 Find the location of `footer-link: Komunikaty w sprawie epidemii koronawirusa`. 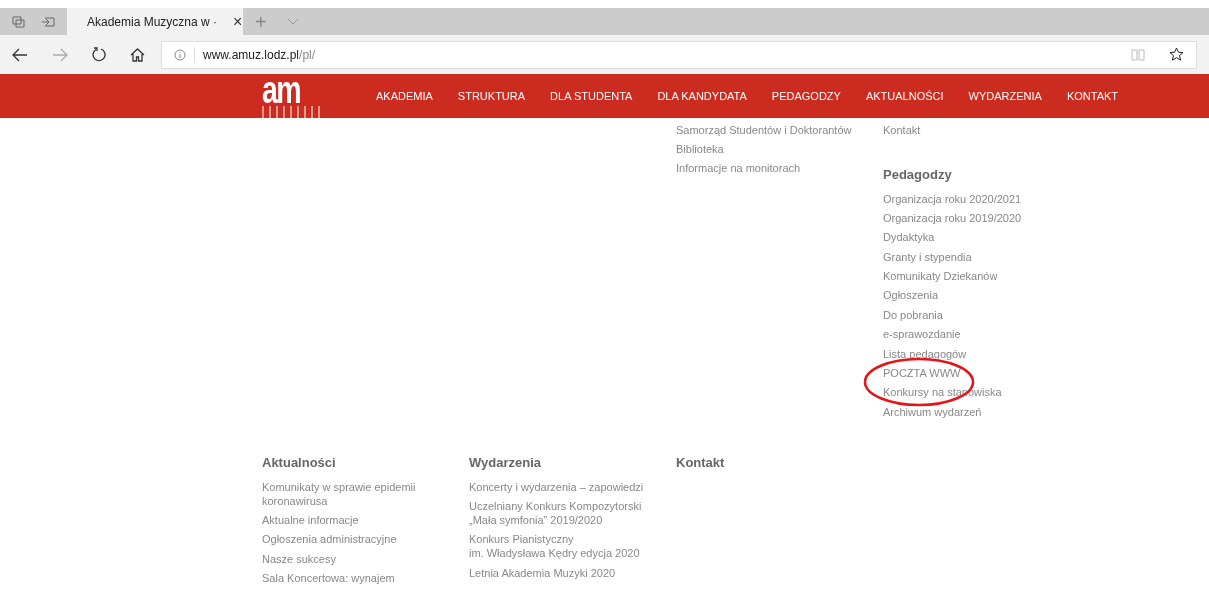

footer-link: Komunikaty w sprawie epidemii koronawirusa is located at coordinates (350, 493).